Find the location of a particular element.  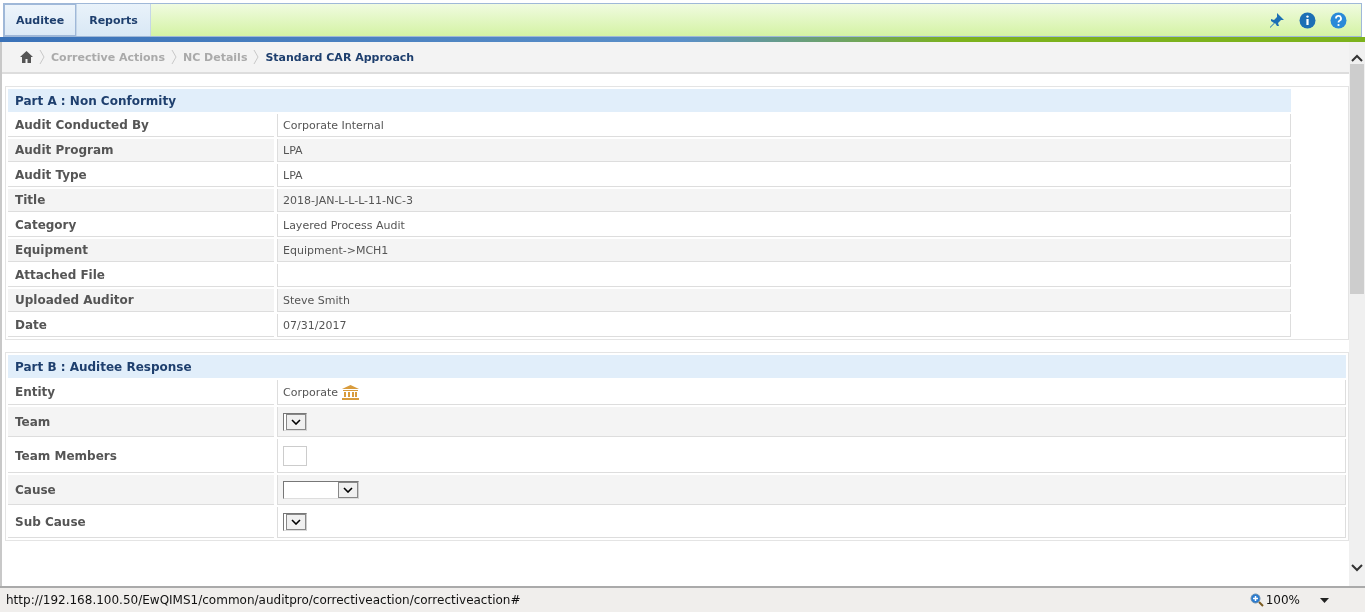

field-value: 2018-JAN-L-L-L-11-NC-3 is located at coordinates (784, 200).